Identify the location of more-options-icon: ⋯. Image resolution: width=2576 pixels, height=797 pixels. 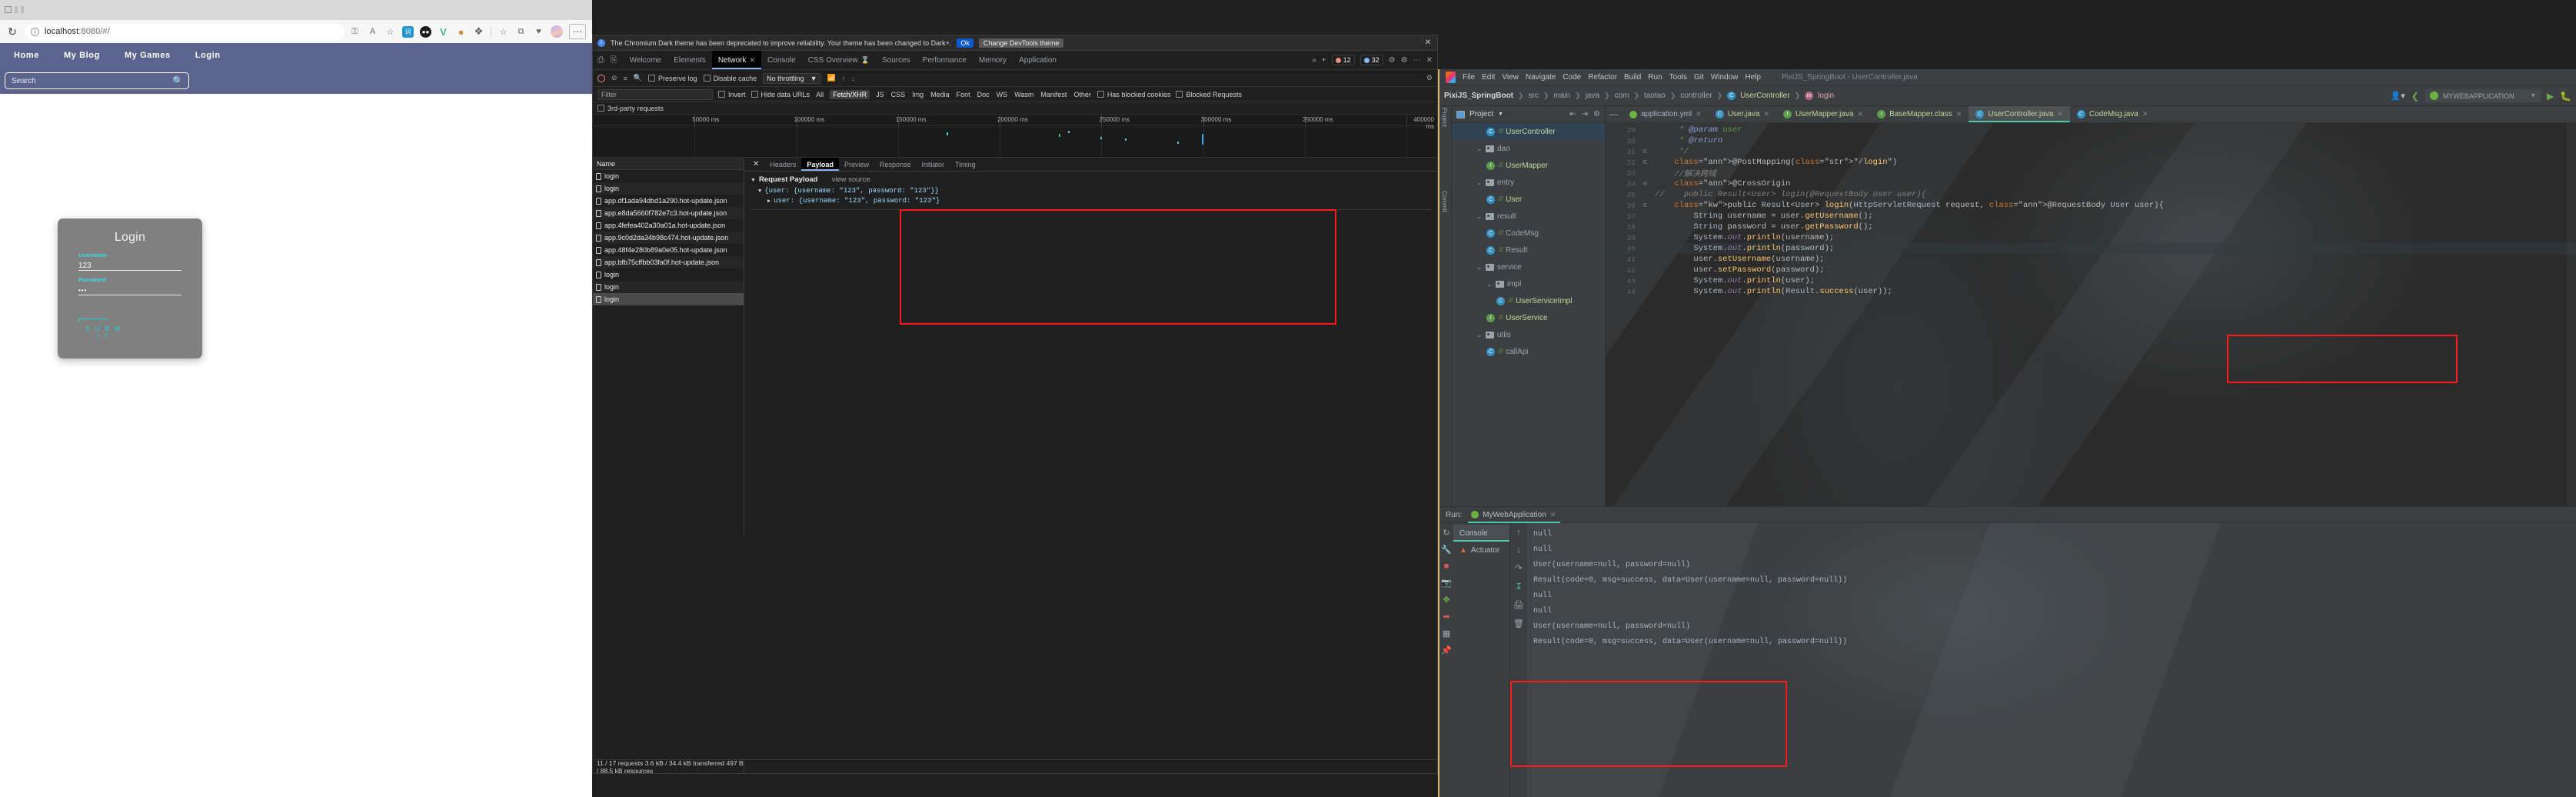
(577, 31).